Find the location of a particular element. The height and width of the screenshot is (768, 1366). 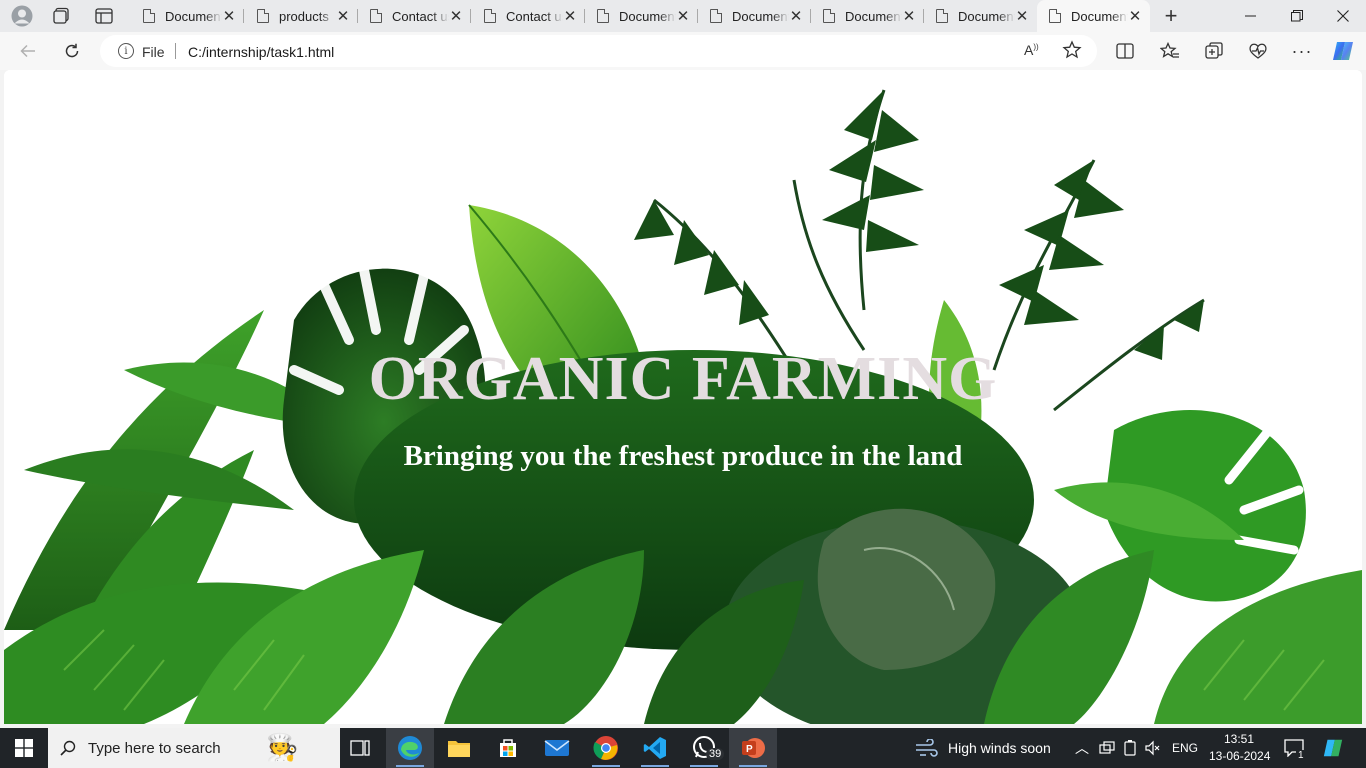

profile-icon is located at coordinates (22, 16).